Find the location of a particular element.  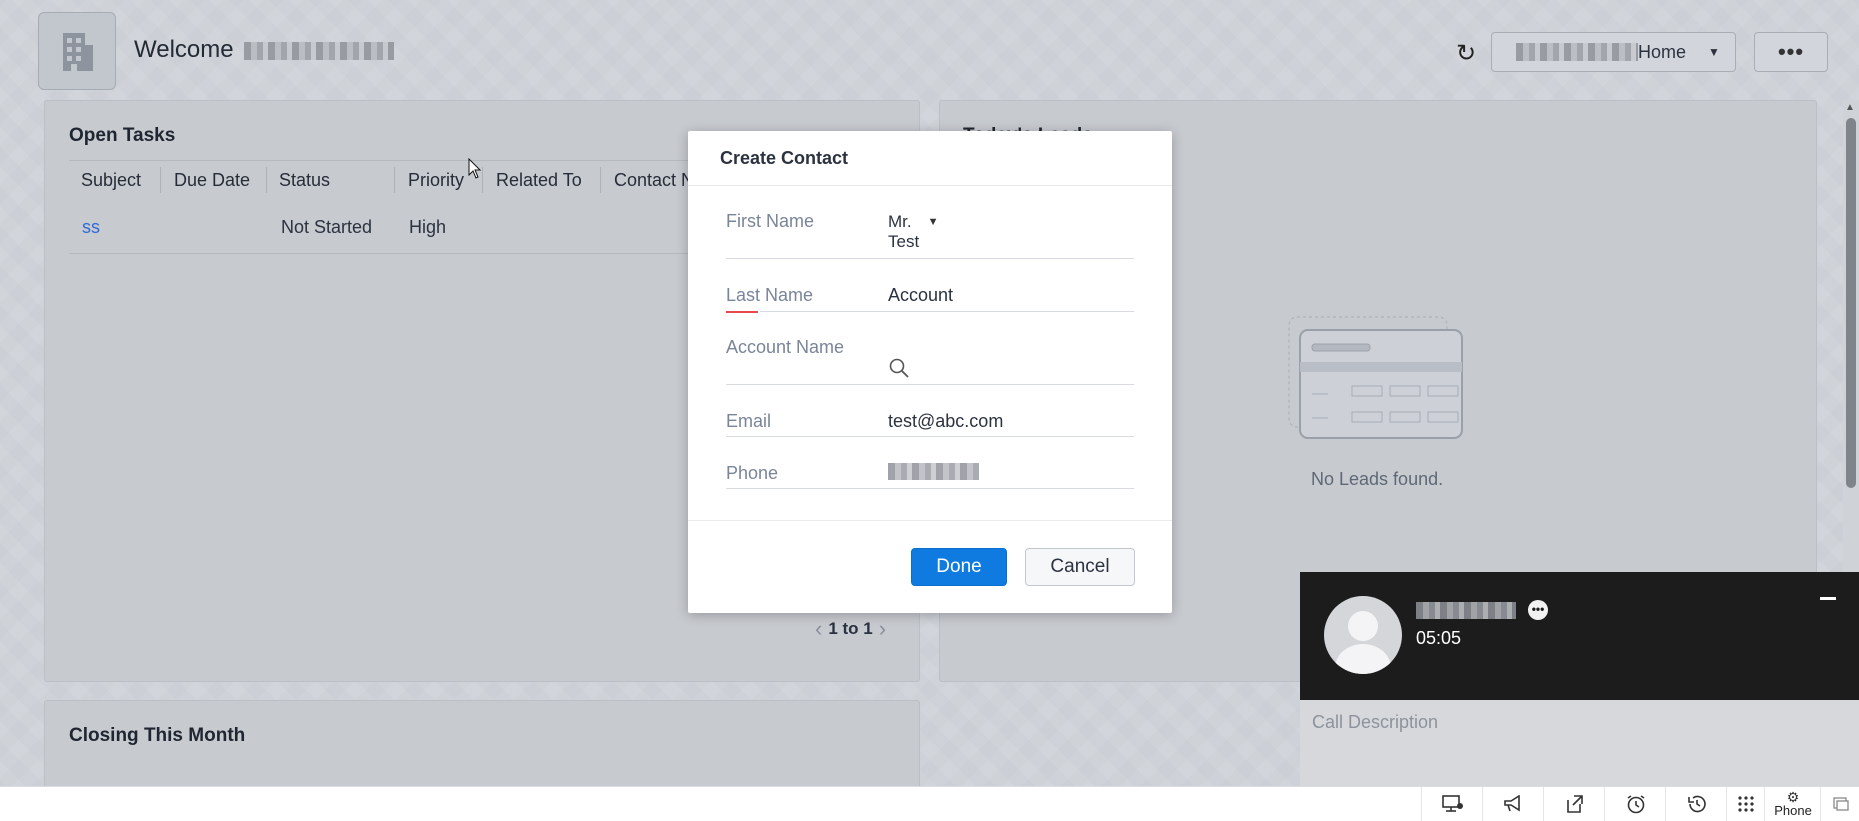

redacted-username is located at coordinates (319, 50).